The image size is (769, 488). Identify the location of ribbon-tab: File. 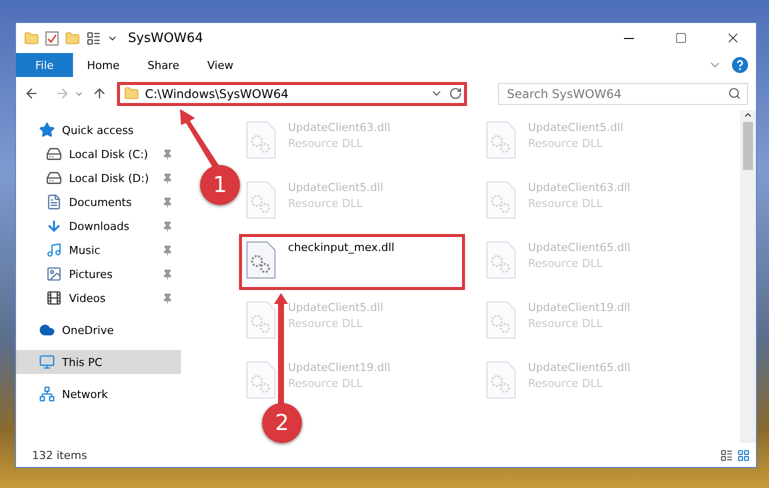
(44, 65).